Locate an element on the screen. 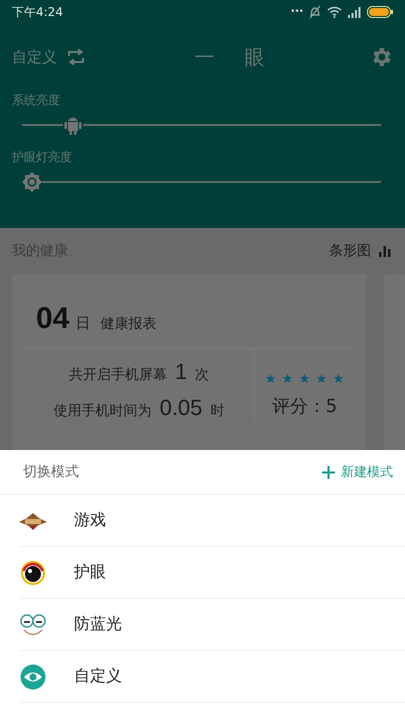 The image size is (405, 720). mode-label: 防蓝光 is located at coordinates (98, 624).